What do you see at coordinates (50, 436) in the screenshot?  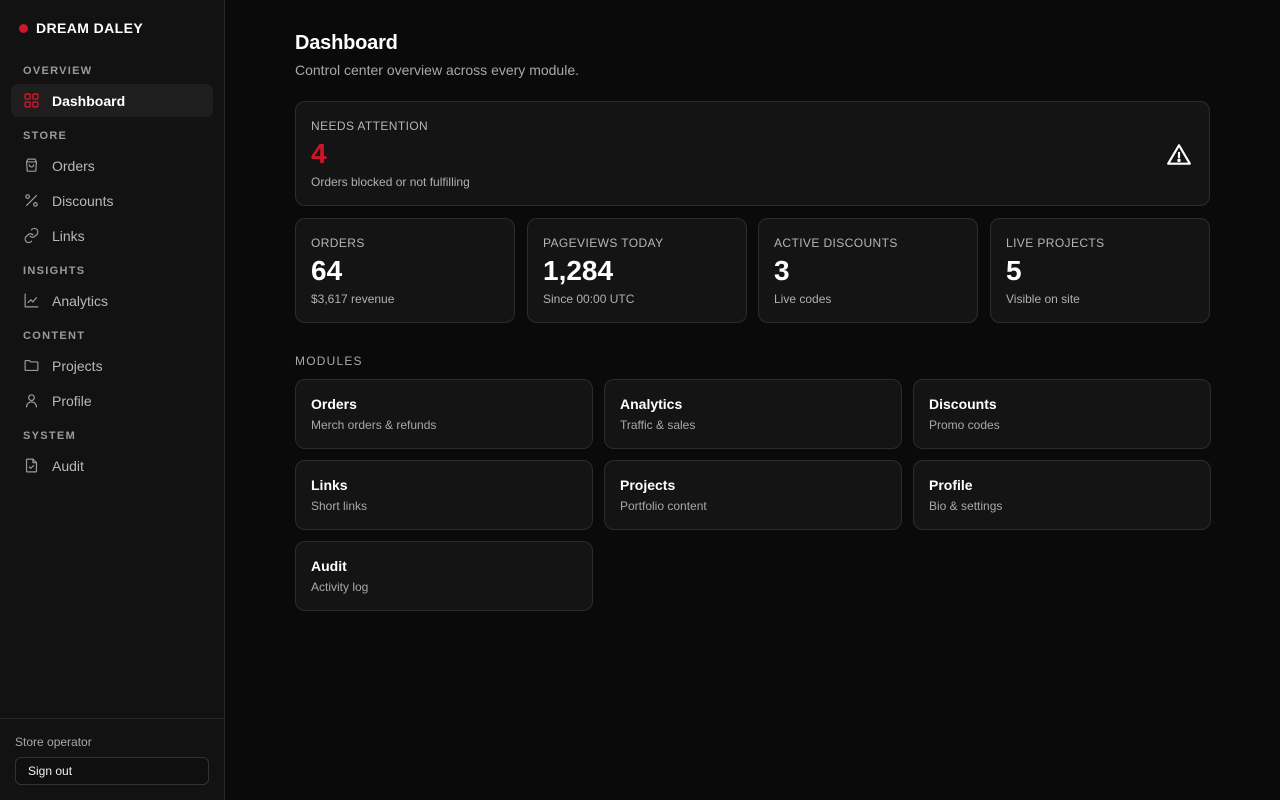 I see `nav-heading: SYSTEM` at bounding box center [50, 436].